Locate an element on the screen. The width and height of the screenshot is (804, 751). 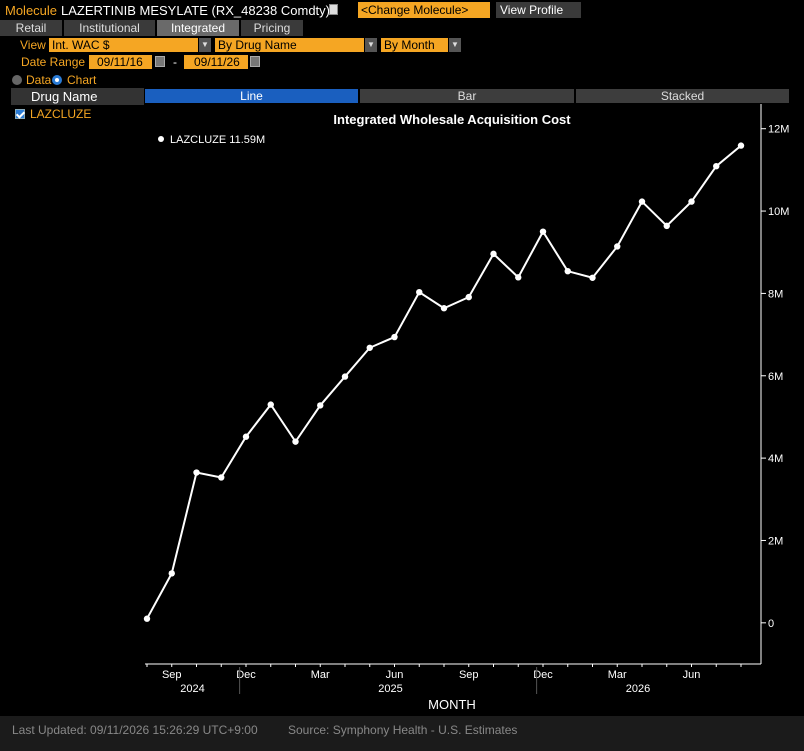
y-tick-label: 10M is located at coordinates (778, 212).